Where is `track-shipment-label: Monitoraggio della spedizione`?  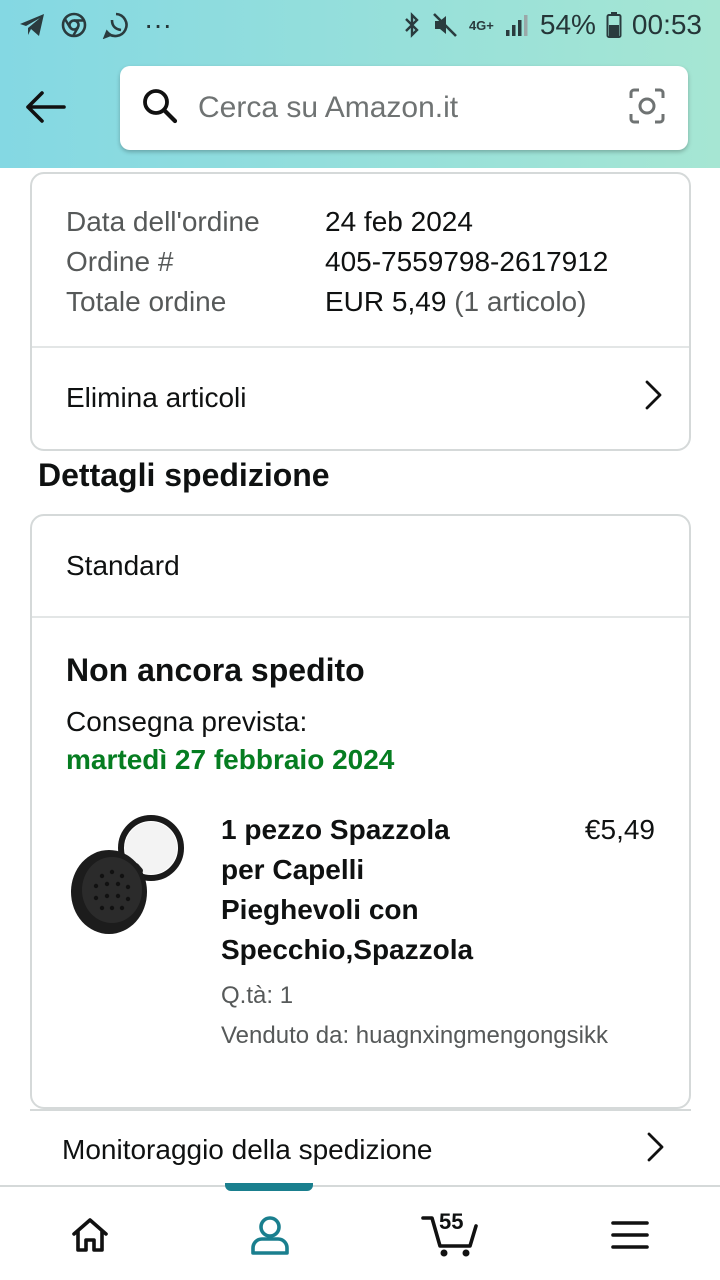 track-shipment-label: Monitoraggio della spedizione is located at coordinates (247, 1149).